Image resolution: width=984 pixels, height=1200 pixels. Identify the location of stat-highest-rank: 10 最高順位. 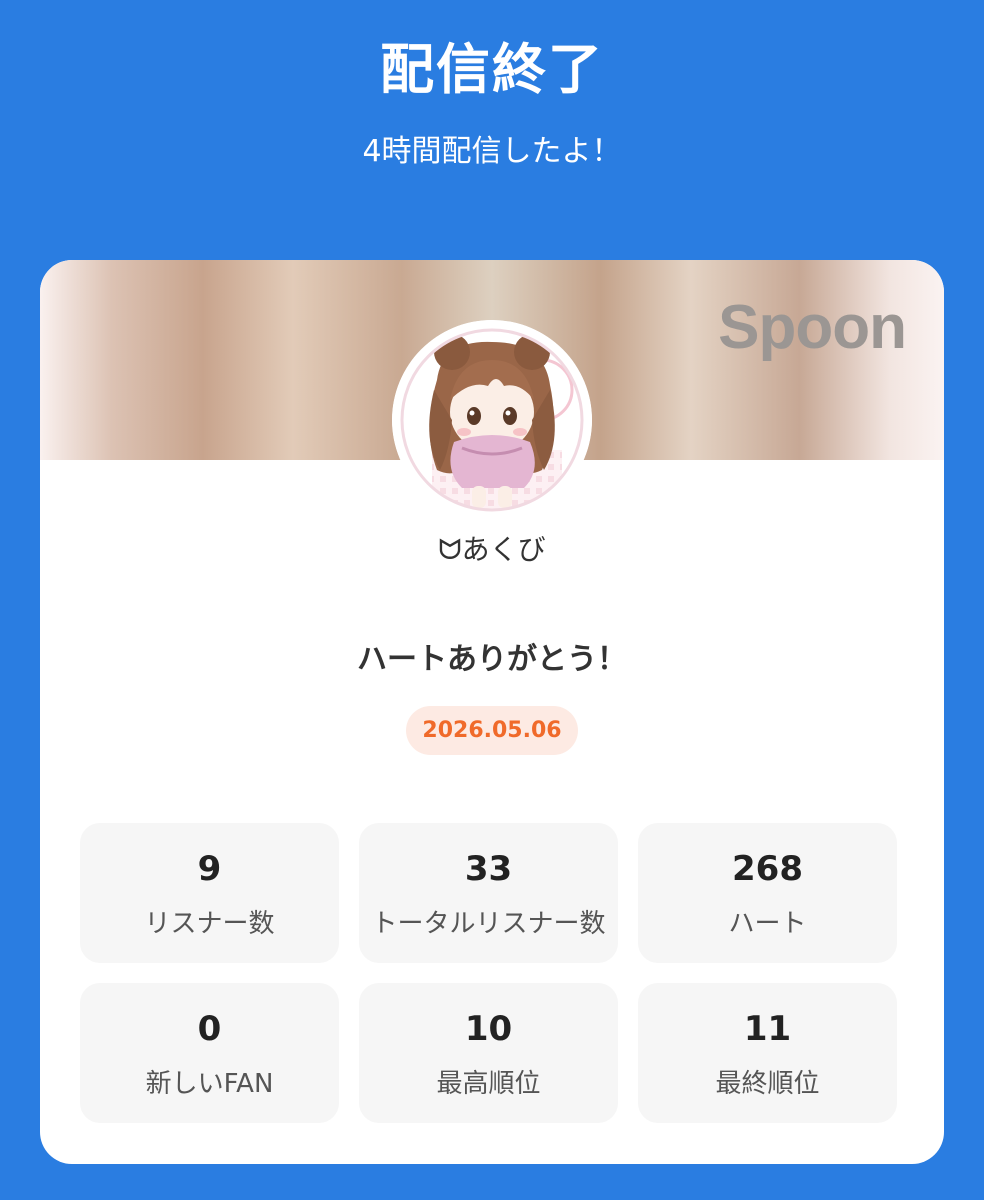
(488, 1053).